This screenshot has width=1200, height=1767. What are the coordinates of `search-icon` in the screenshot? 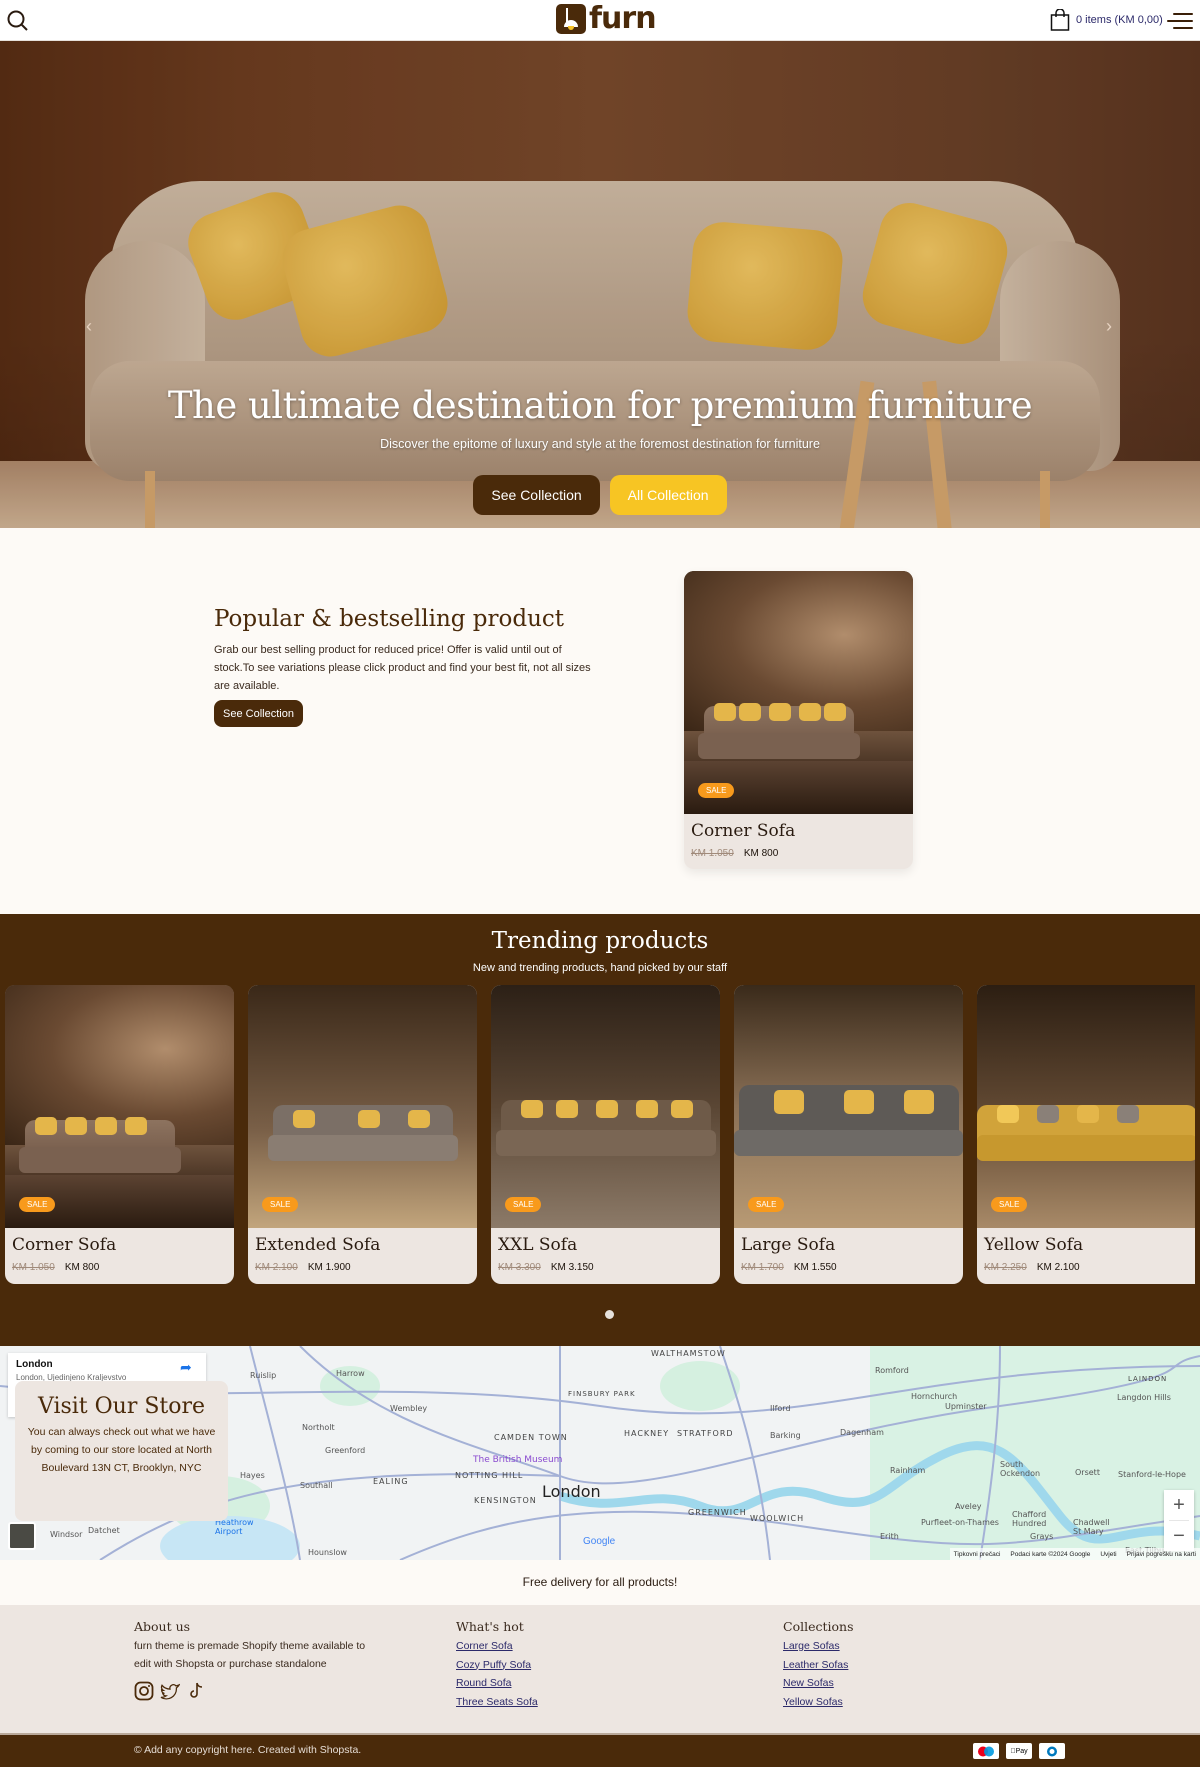 It's located at (18, 21).